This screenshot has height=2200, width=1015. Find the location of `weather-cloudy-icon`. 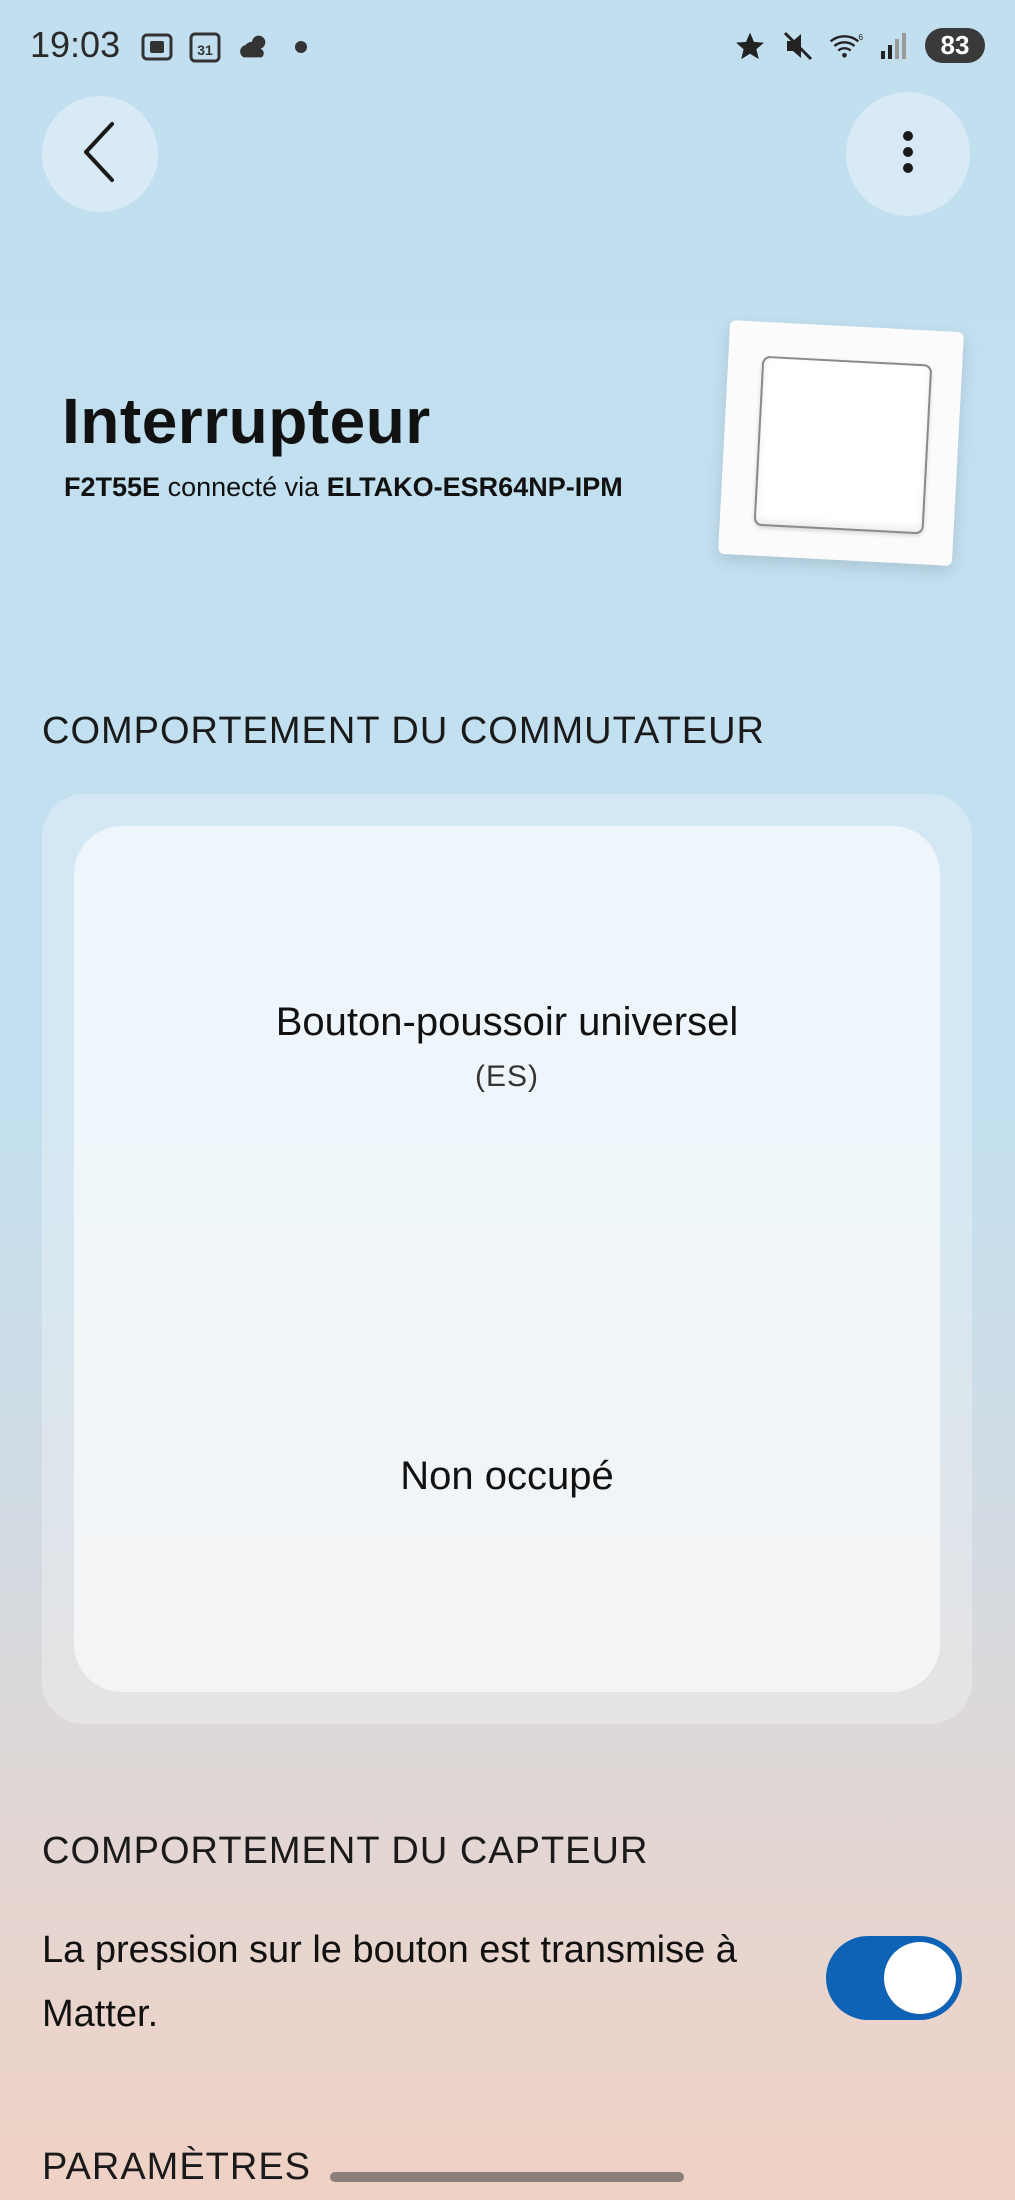

weather-cloudy-icon is located at coordinates (253, 47).